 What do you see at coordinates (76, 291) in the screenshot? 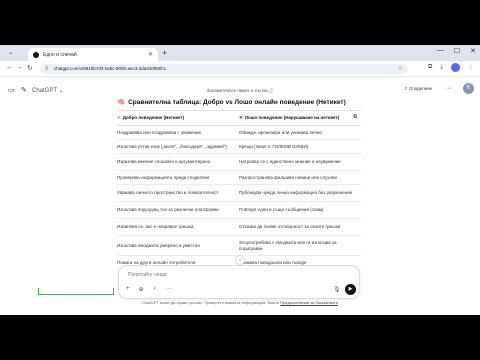
I see `highlight-box` at bounding box center [76, 291].